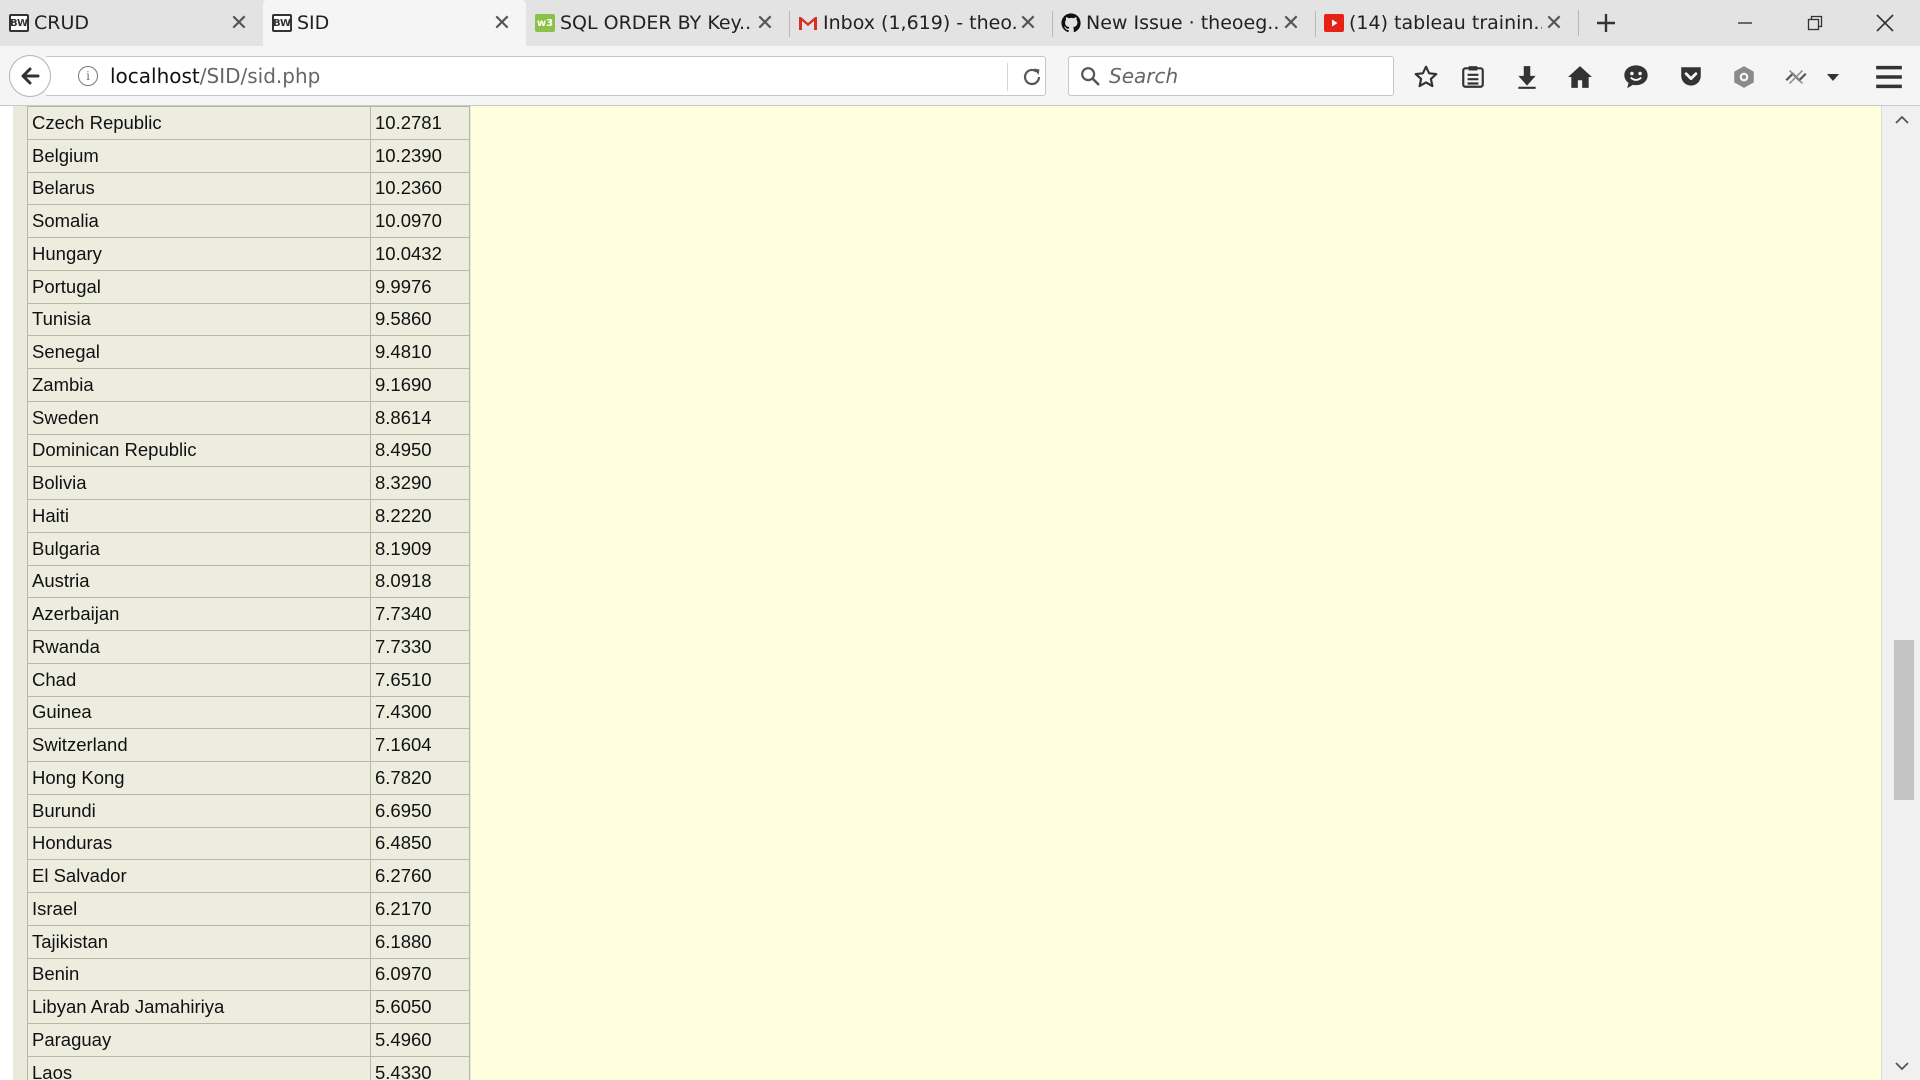 Image resolution: width=1920 pixels, height=1080 pixels. Describe the element at coordinates (1527, 77) in the screenshot. I see `downloads-button` at that location.